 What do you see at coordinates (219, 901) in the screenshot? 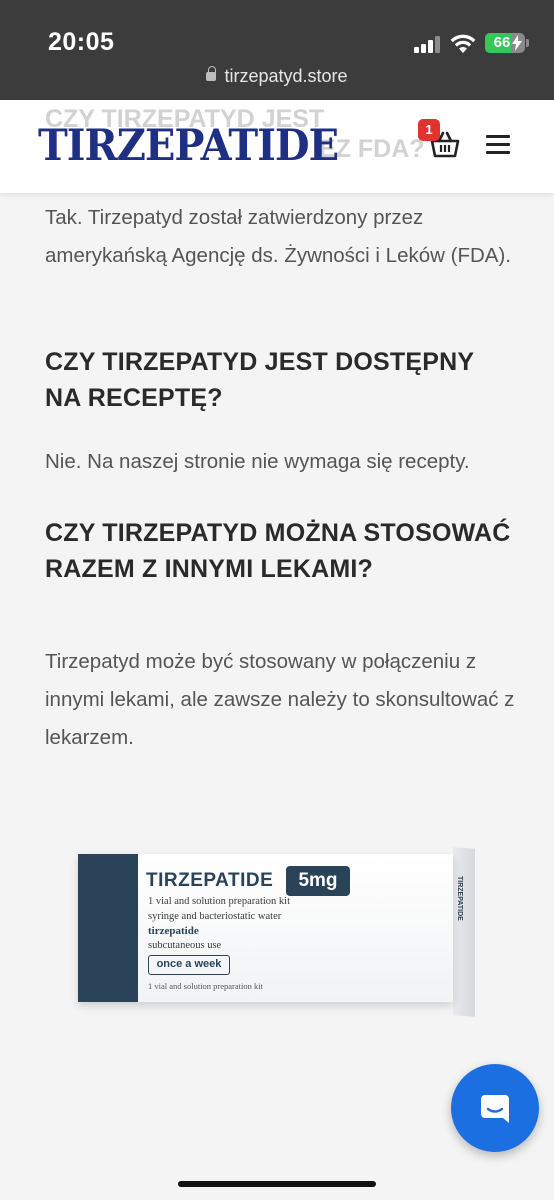
I see `product-line: 1 vial and solution preparation kit` at bounding box center [219, 901].